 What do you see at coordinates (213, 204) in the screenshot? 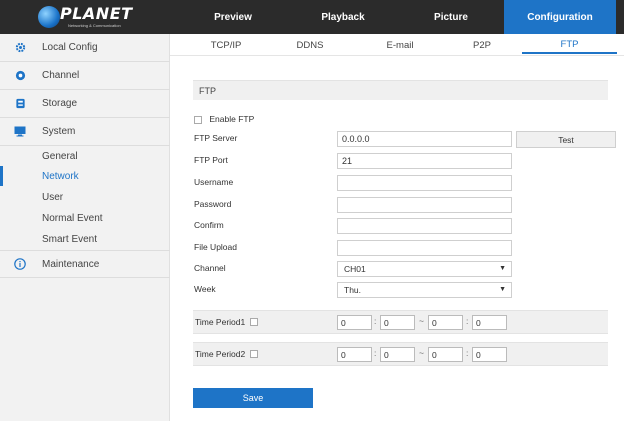
I see `password-label: Password` at bounding box center [213, 204].